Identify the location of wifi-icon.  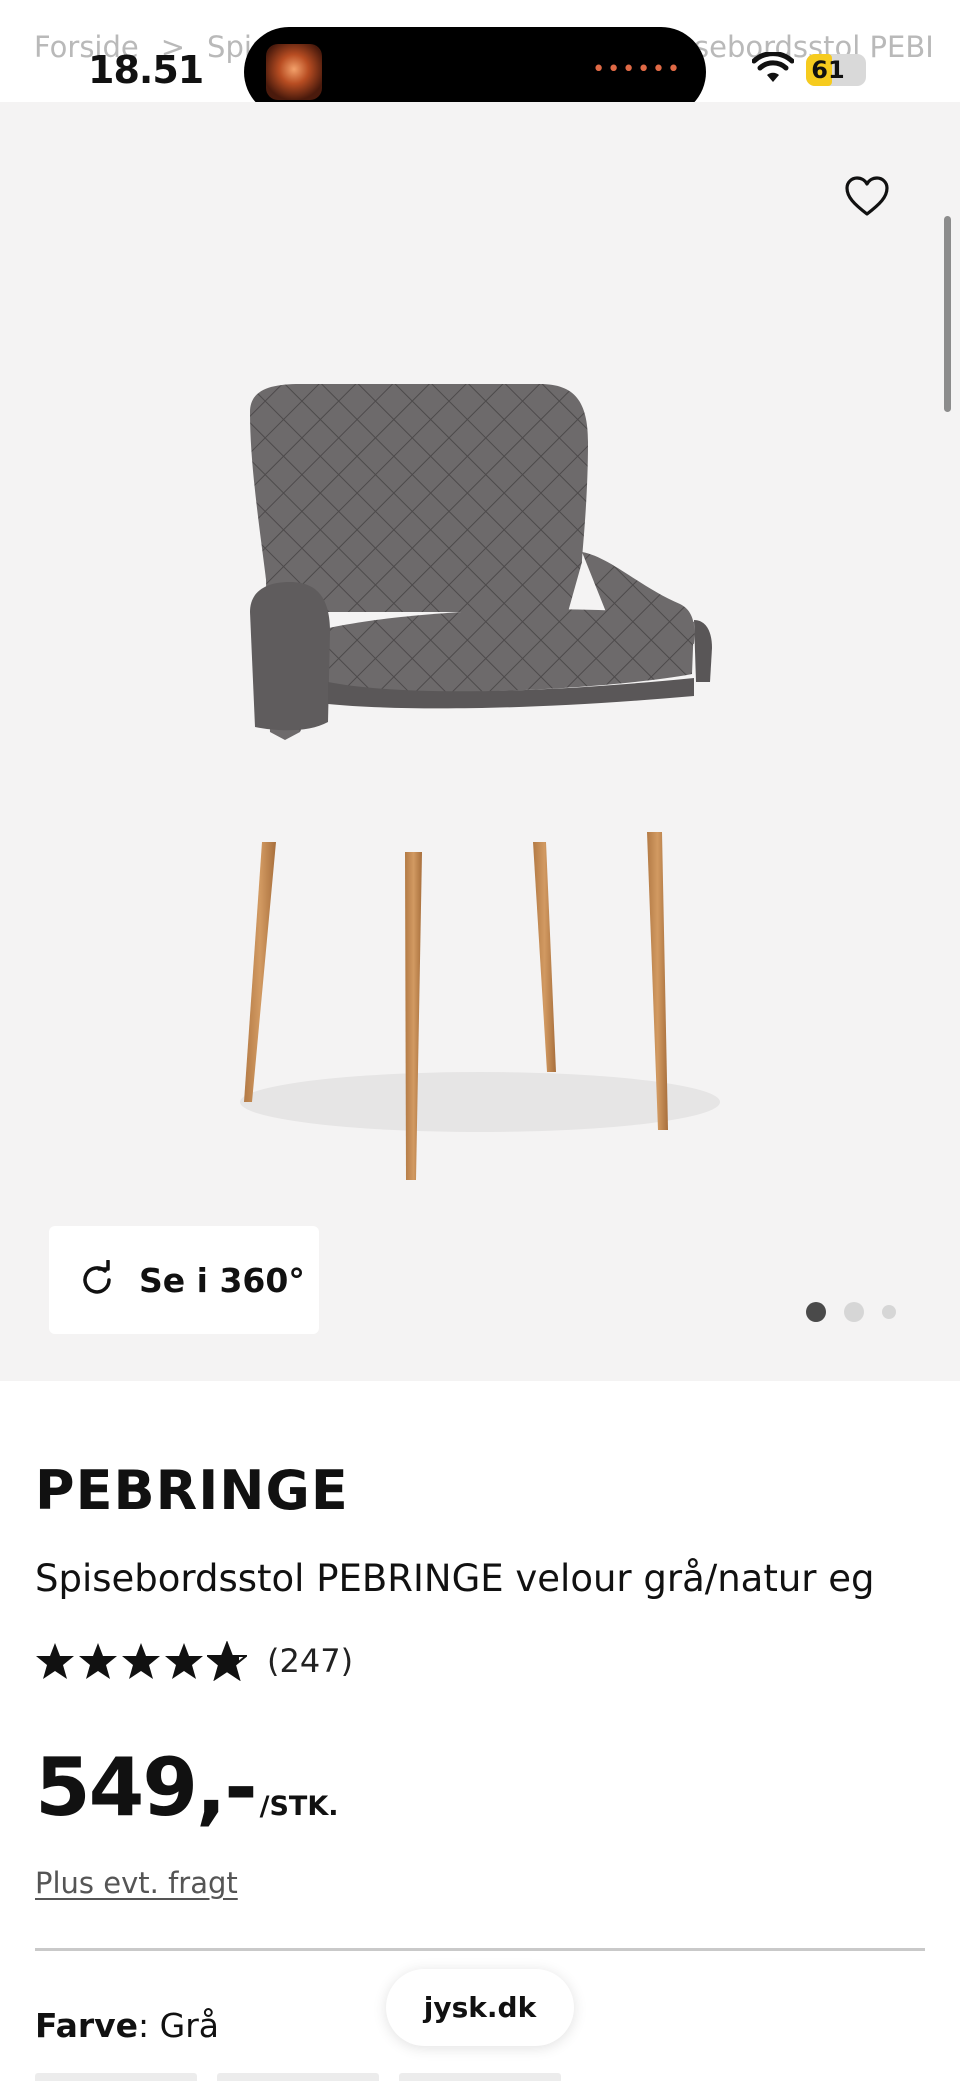
(773, 67).